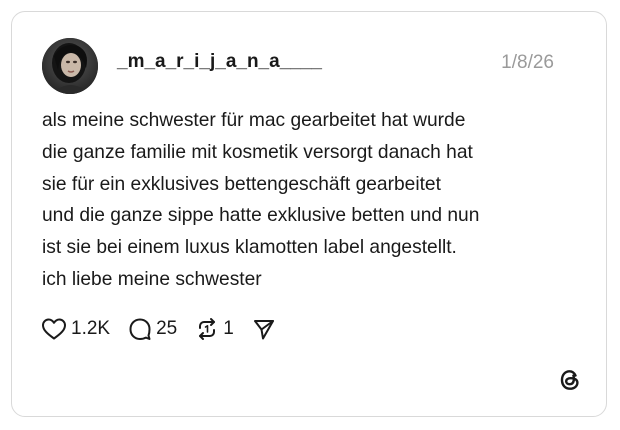 The image size is (620, 430). Describe the element at coordinates (54, 329) in the screenshot. I see `heart-icon` at that location.